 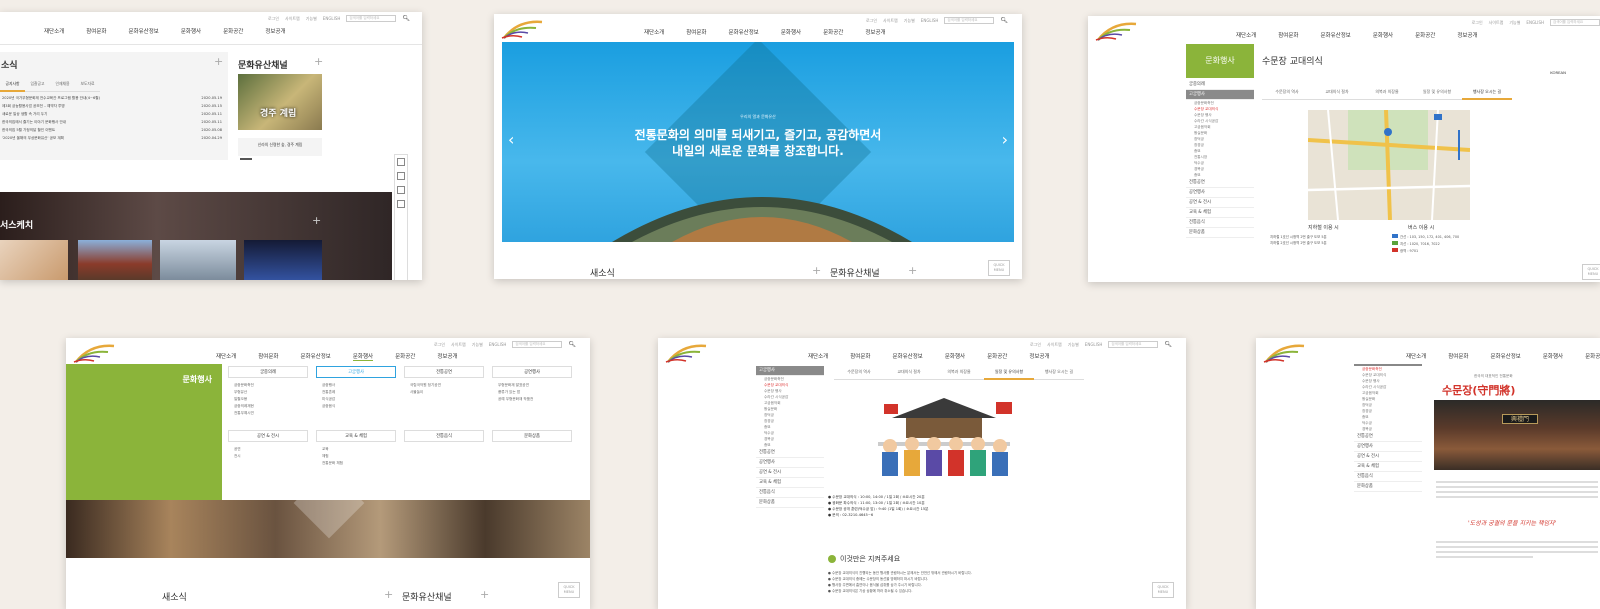 I want to click on map-image, so click(x=1389, y=165).